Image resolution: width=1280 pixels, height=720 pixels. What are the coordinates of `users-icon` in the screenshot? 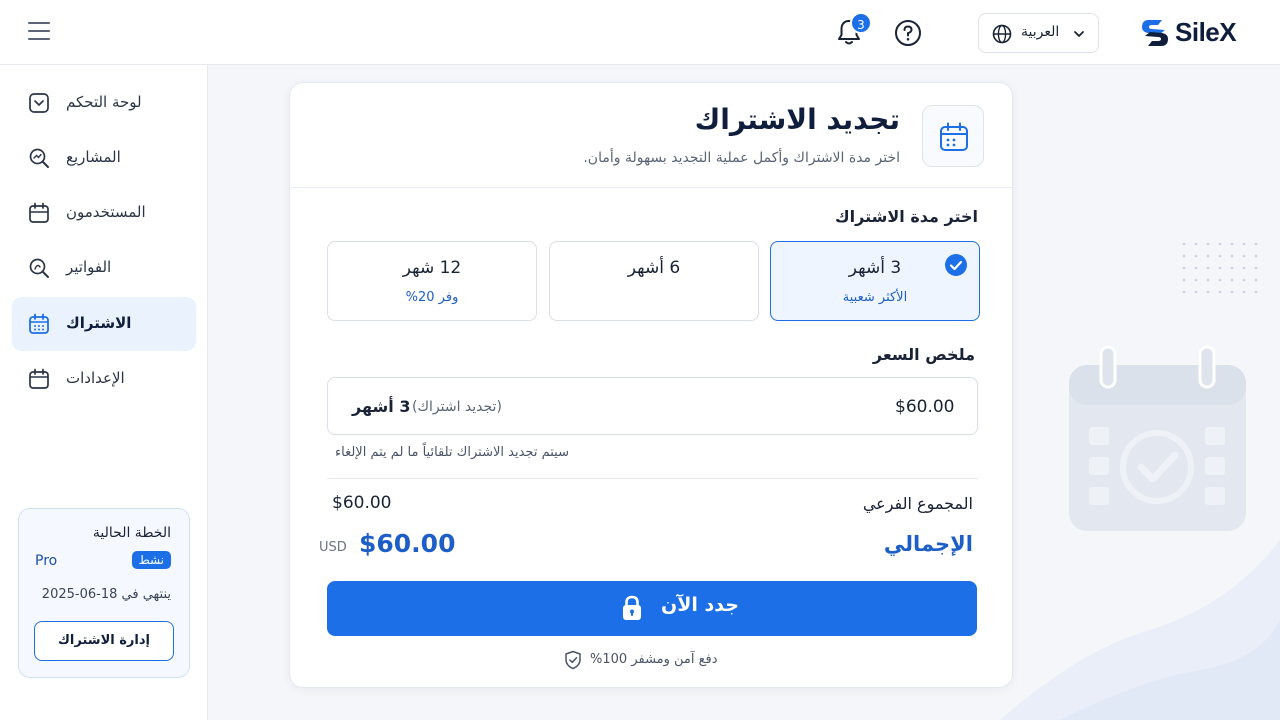 It's located at (39, 212).